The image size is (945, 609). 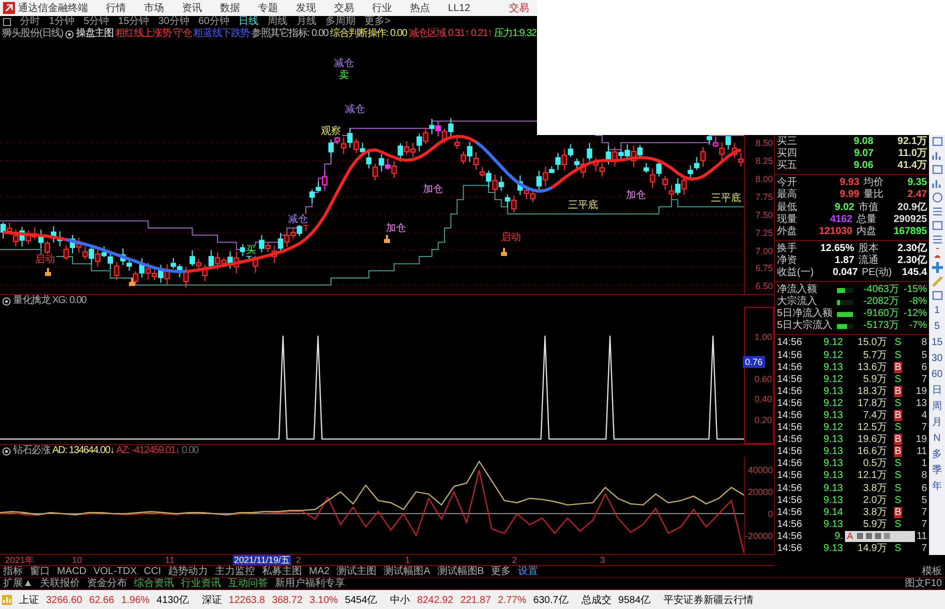 What do you see at coordinates (937, 267) in the screenshot?
I see `cross-icon` at bounding box center [937, 267].